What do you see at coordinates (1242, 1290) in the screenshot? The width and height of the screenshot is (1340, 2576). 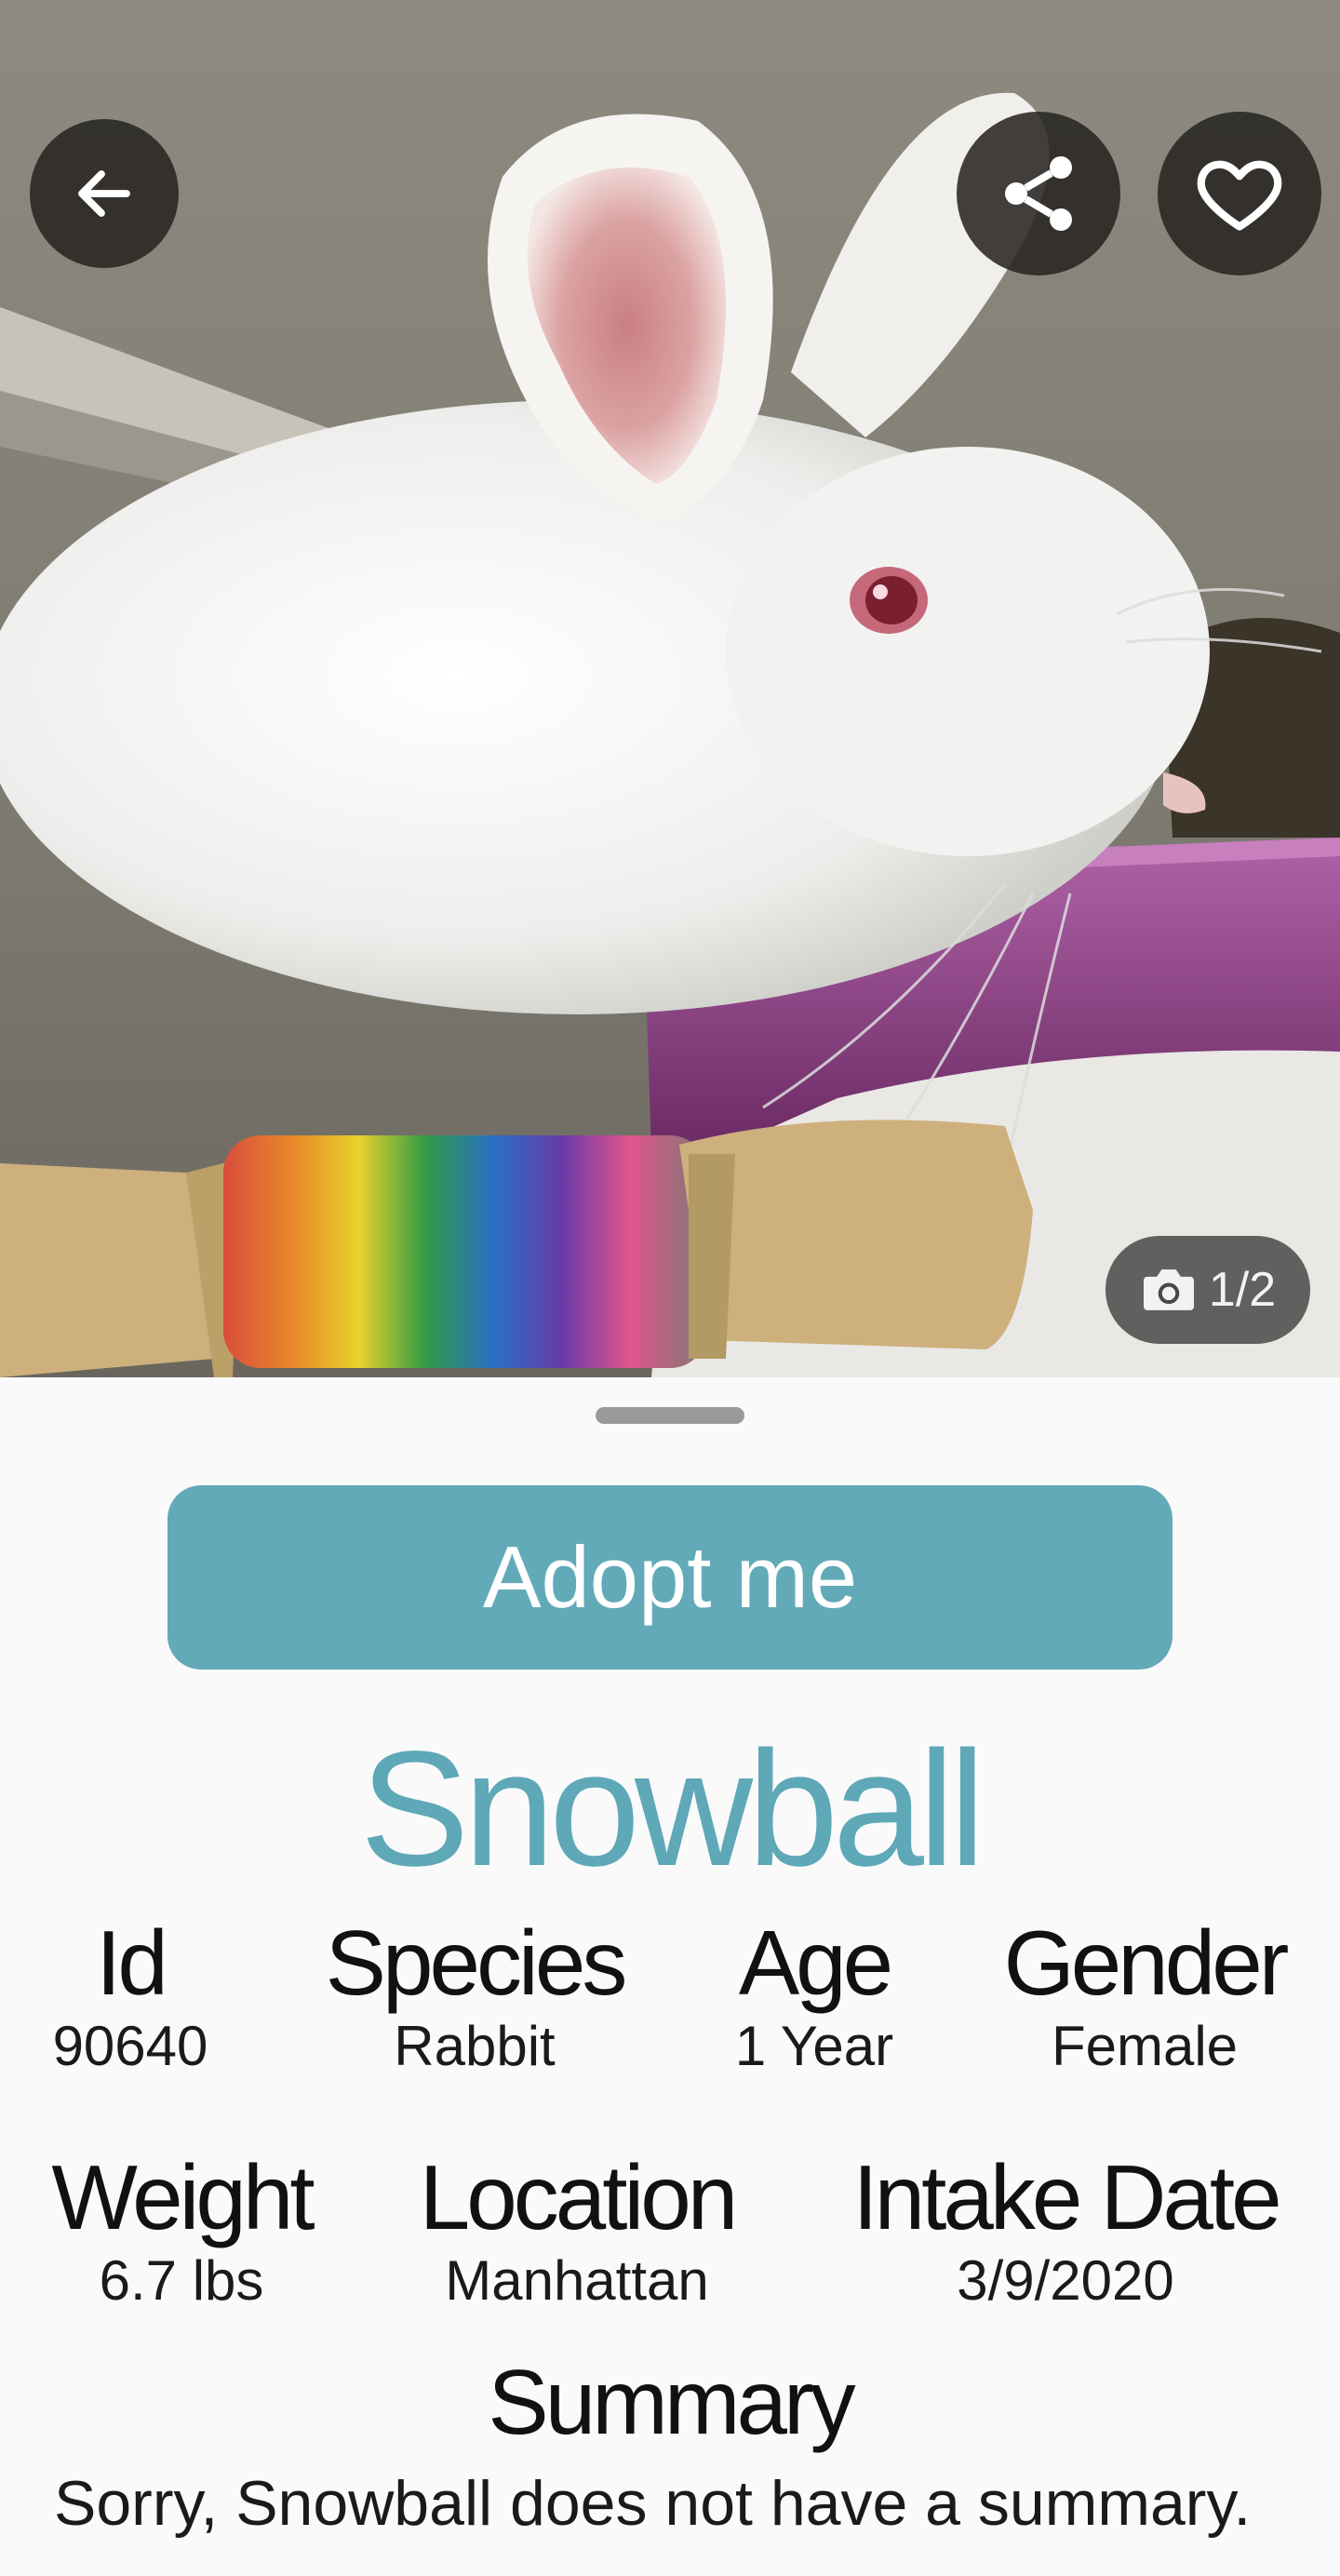 I see `photo-counter-text: 1/2` at bounding box center [1242, 1290].